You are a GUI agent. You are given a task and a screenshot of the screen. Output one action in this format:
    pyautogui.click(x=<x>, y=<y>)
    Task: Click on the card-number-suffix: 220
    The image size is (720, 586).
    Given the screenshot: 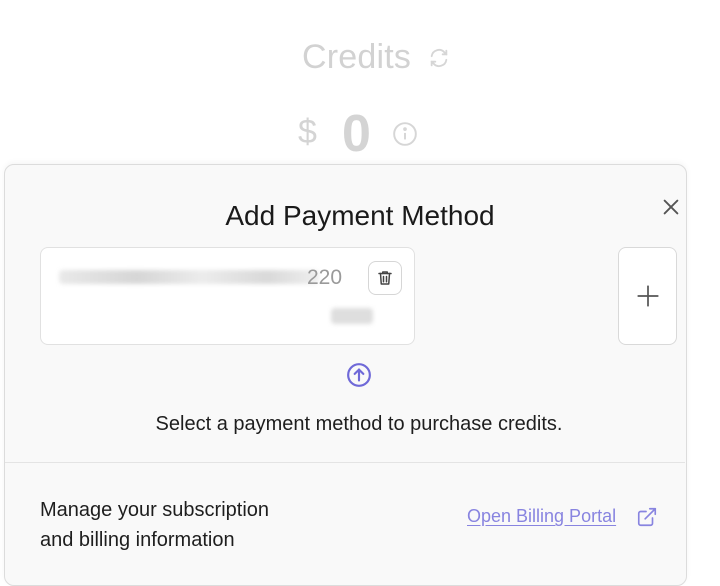 What is the action you would take?
    pyautogui.click(x=325, y=277)
    